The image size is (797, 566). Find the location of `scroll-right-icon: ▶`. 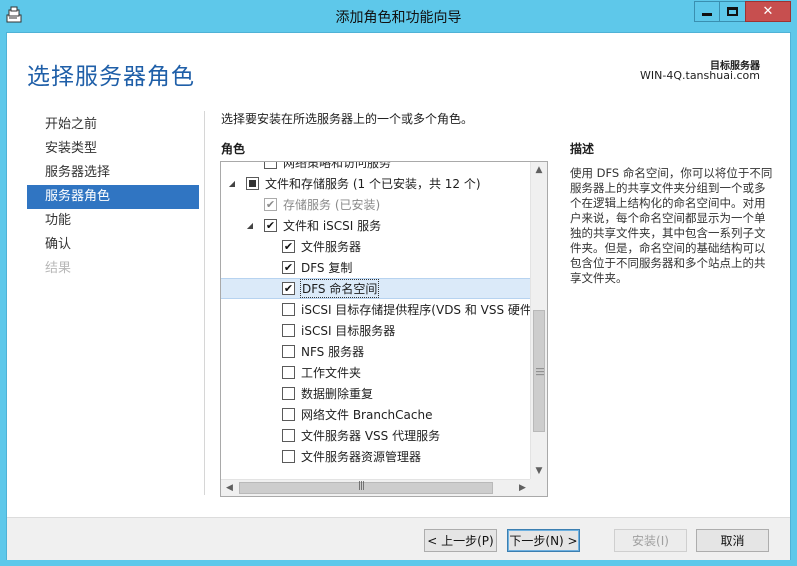

scroll-right-icon: ▶ is located at coordinates (522, 488).